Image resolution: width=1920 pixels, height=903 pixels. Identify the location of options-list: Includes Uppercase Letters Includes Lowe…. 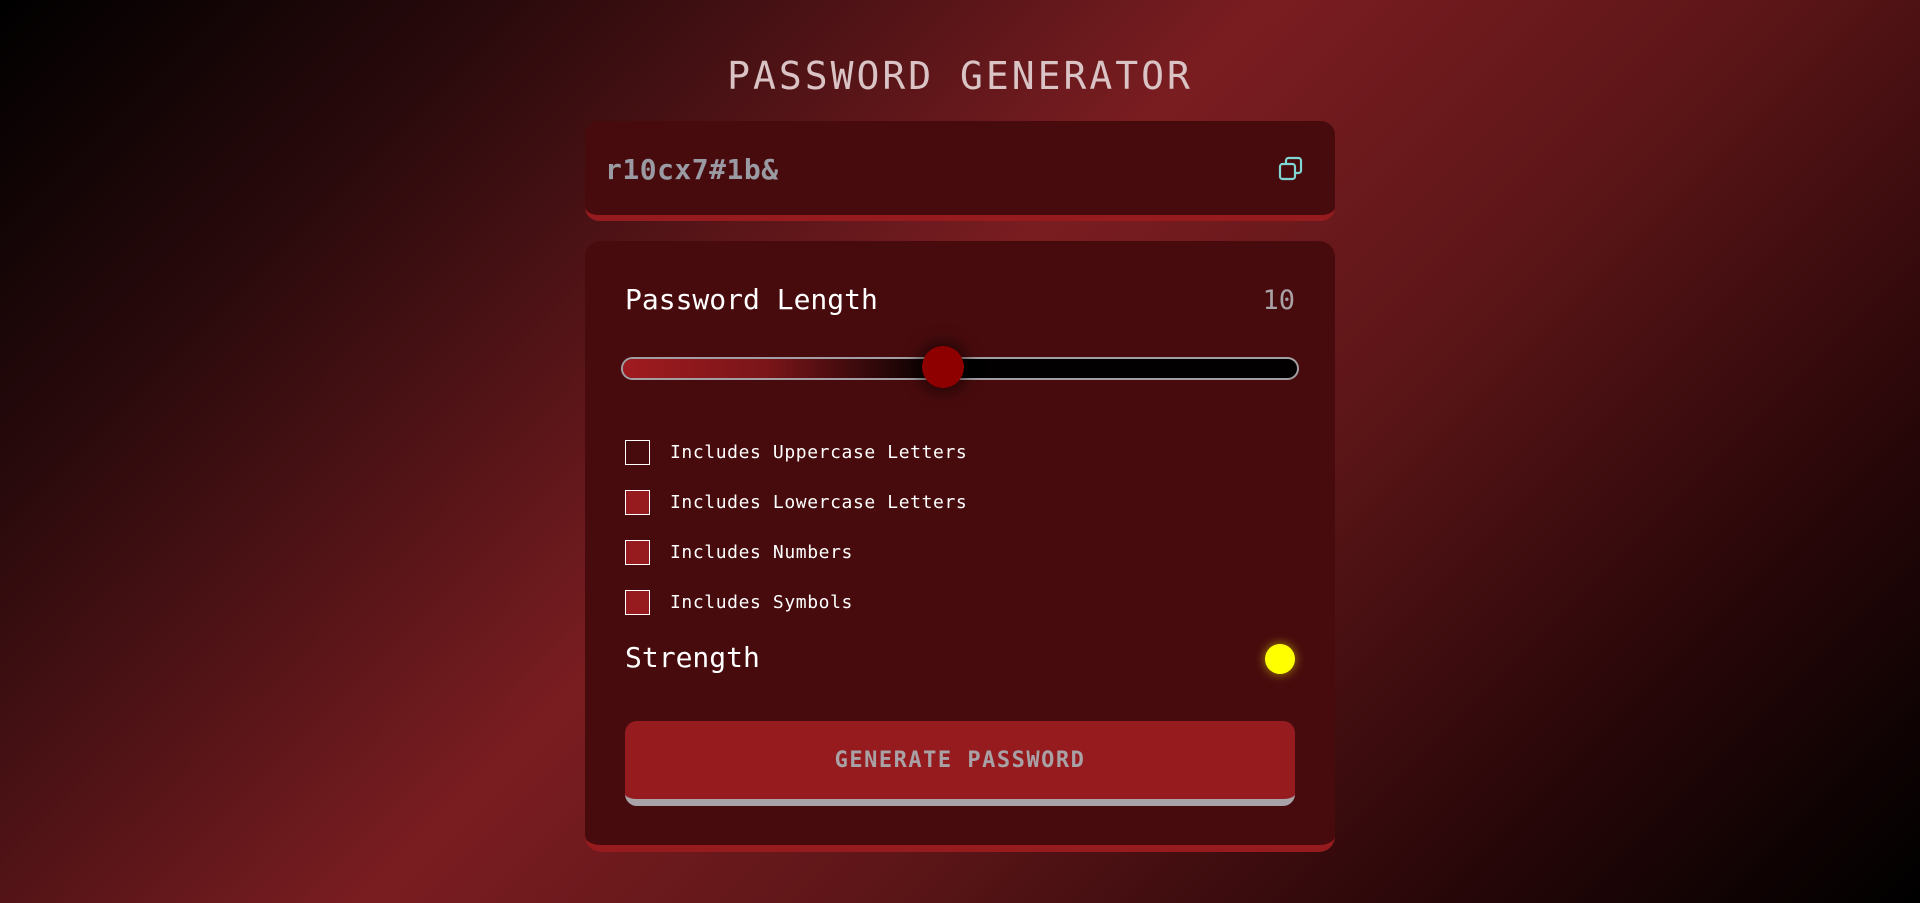
(796, 527).